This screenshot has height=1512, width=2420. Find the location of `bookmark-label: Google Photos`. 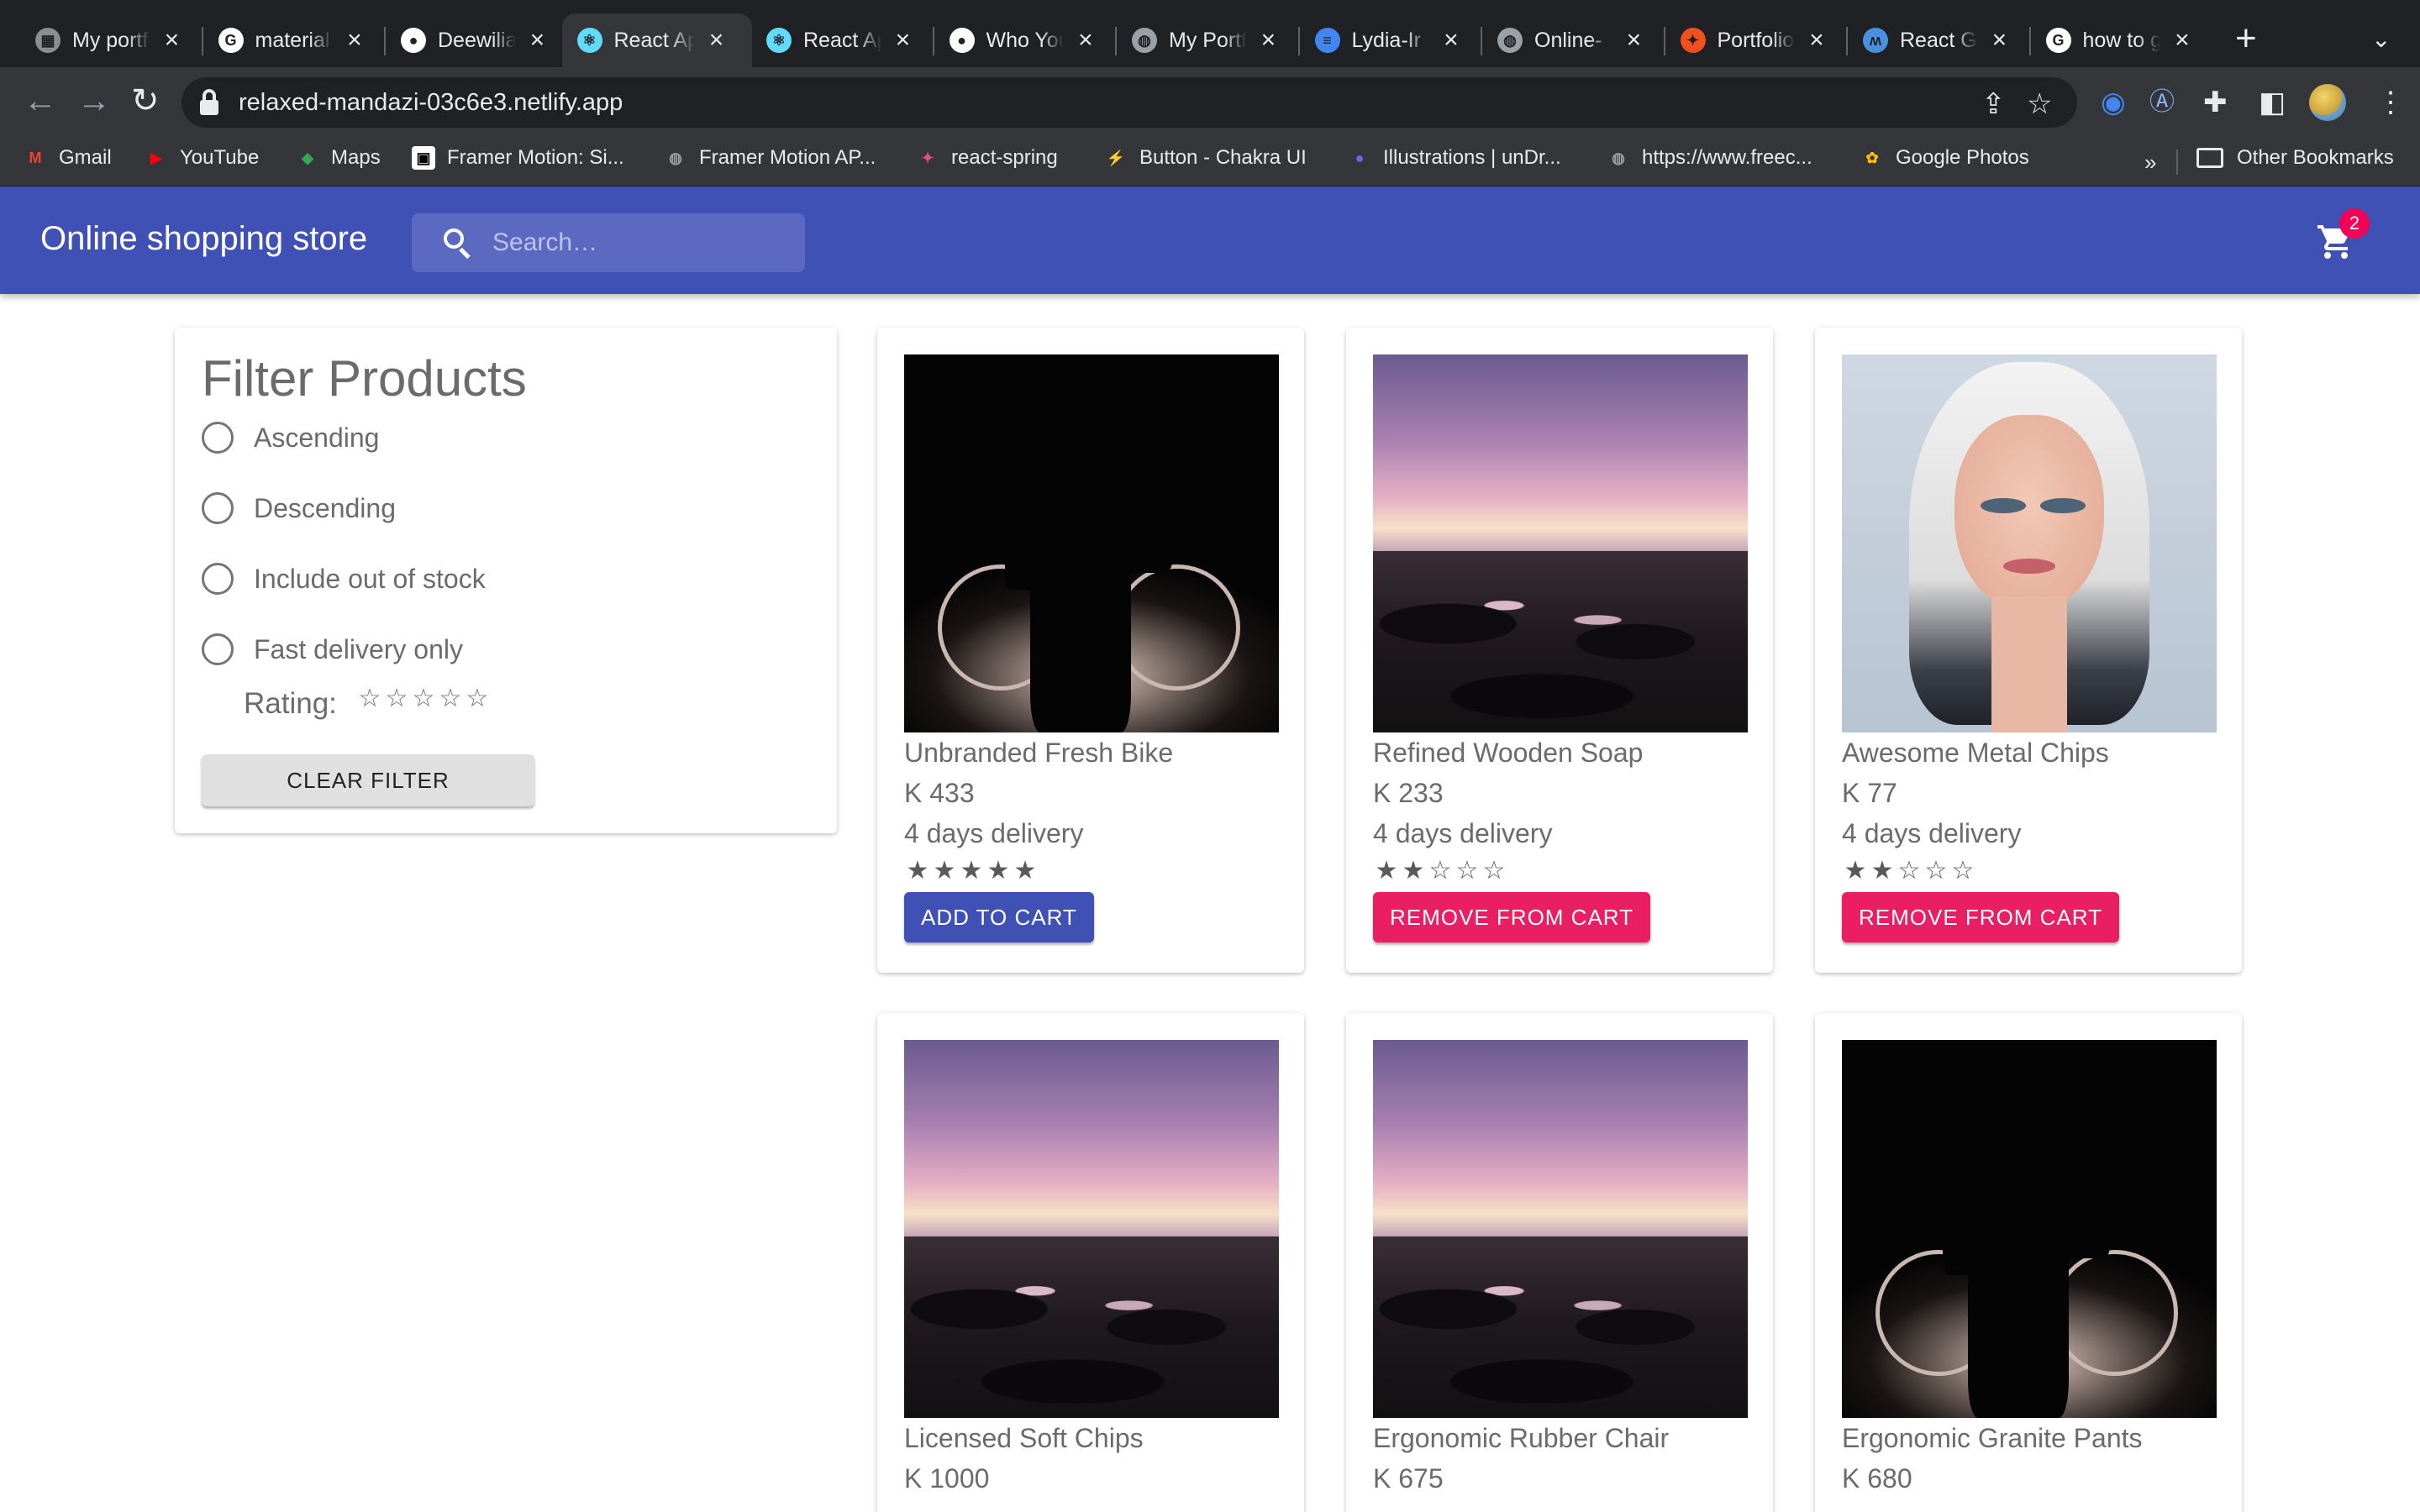

bookmark-label: Google Photos is located at coordinates (1963, 157).